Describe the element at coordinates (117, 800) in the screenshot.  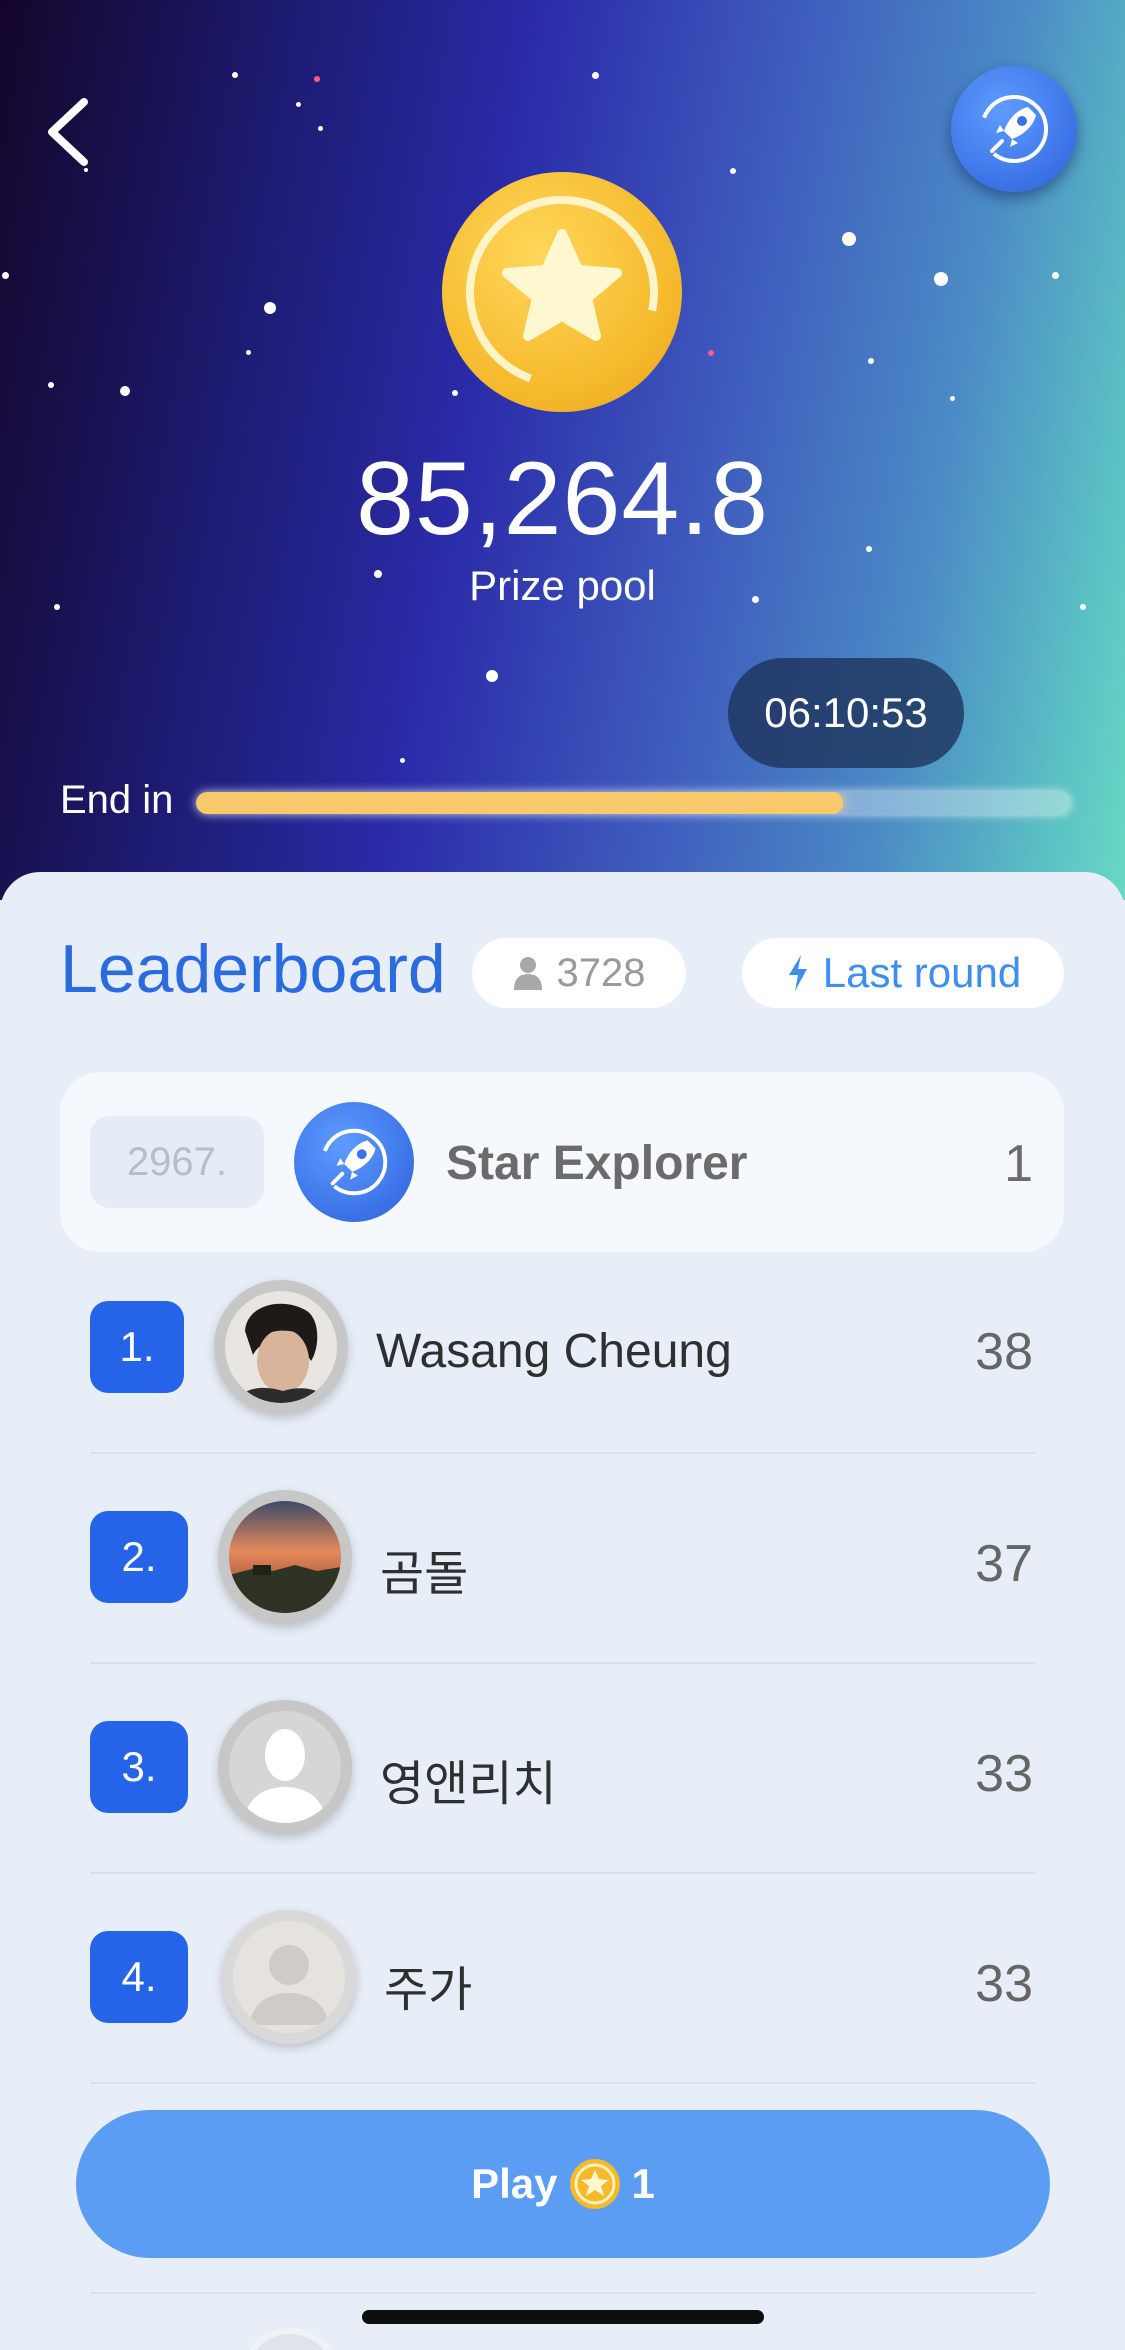
I see `end-in-label: End in` at that location.